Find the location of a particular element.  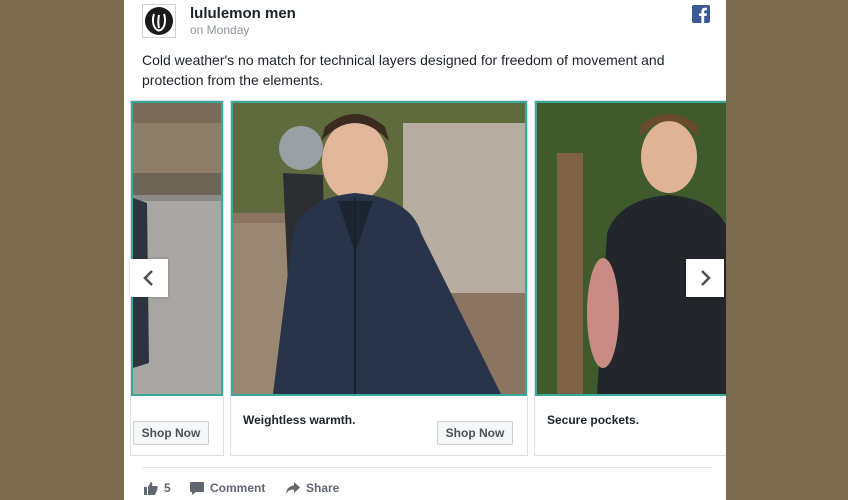

share-label: Share is located at coordinates (323, 488).